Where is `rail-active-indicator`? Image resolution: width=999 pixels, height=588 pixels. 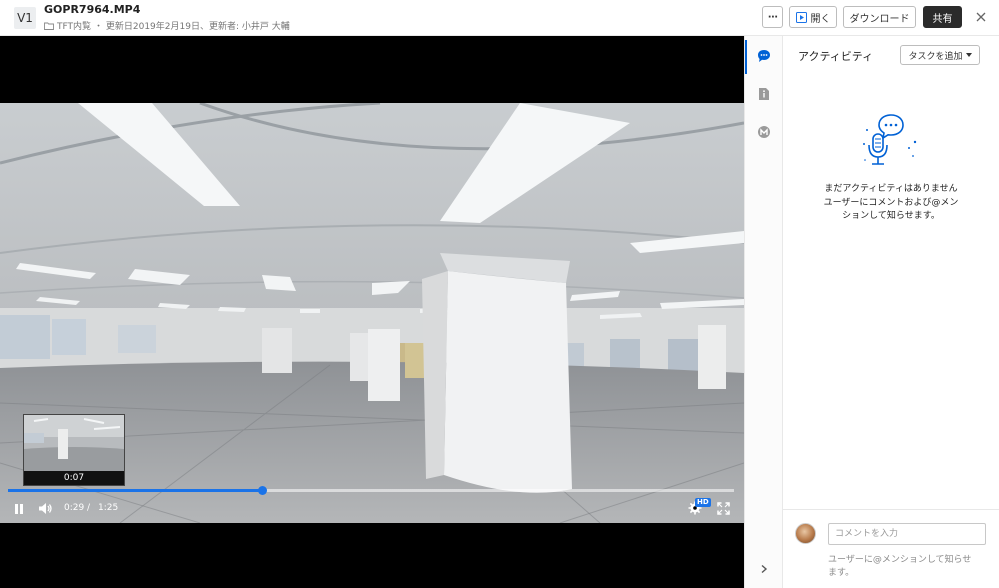 rail-active-indicator is located at coordinates (746, 57).